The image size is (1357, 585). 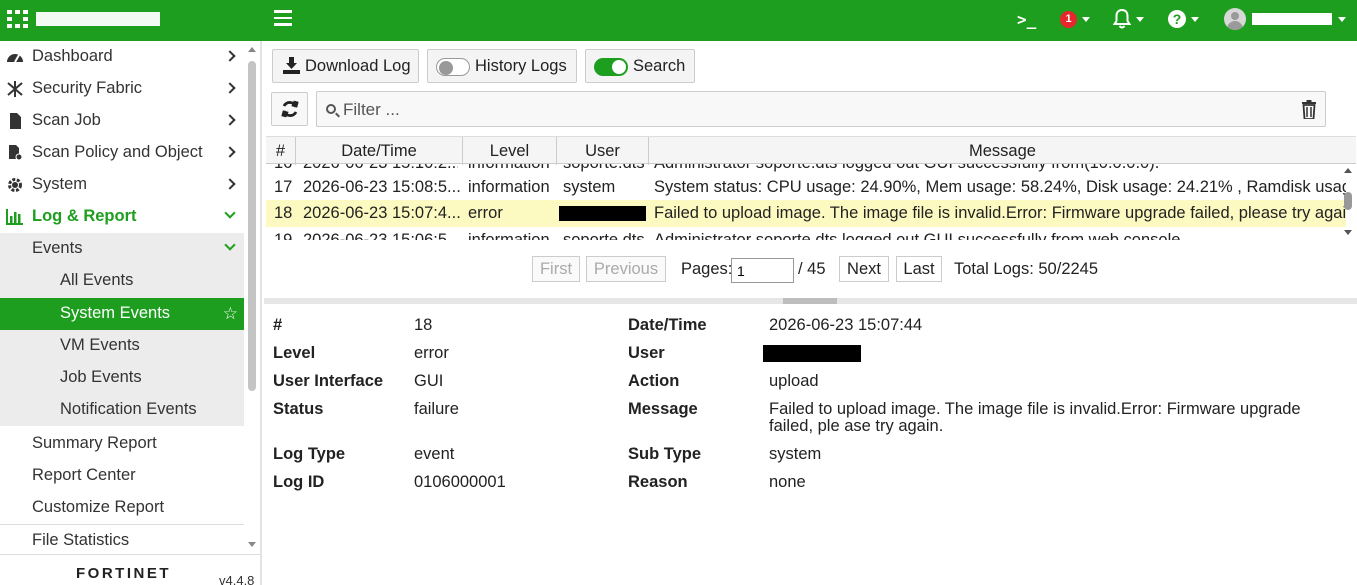 I want to click on sidebar-scrollbar, so click(x=252, y=297).